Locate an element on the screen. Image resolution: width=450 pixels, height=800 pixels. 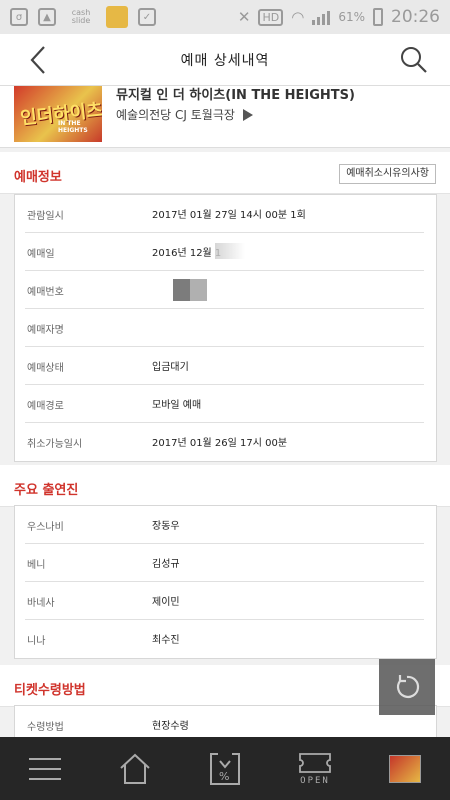
role-label: 우스나비 is located at coordinates (45, 527).